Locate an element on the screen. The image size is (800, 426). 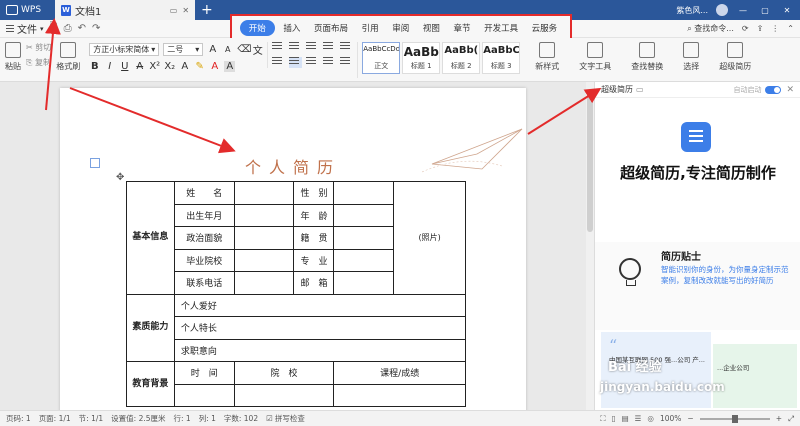
italic-icon: I is located at coordinates (109, 66).